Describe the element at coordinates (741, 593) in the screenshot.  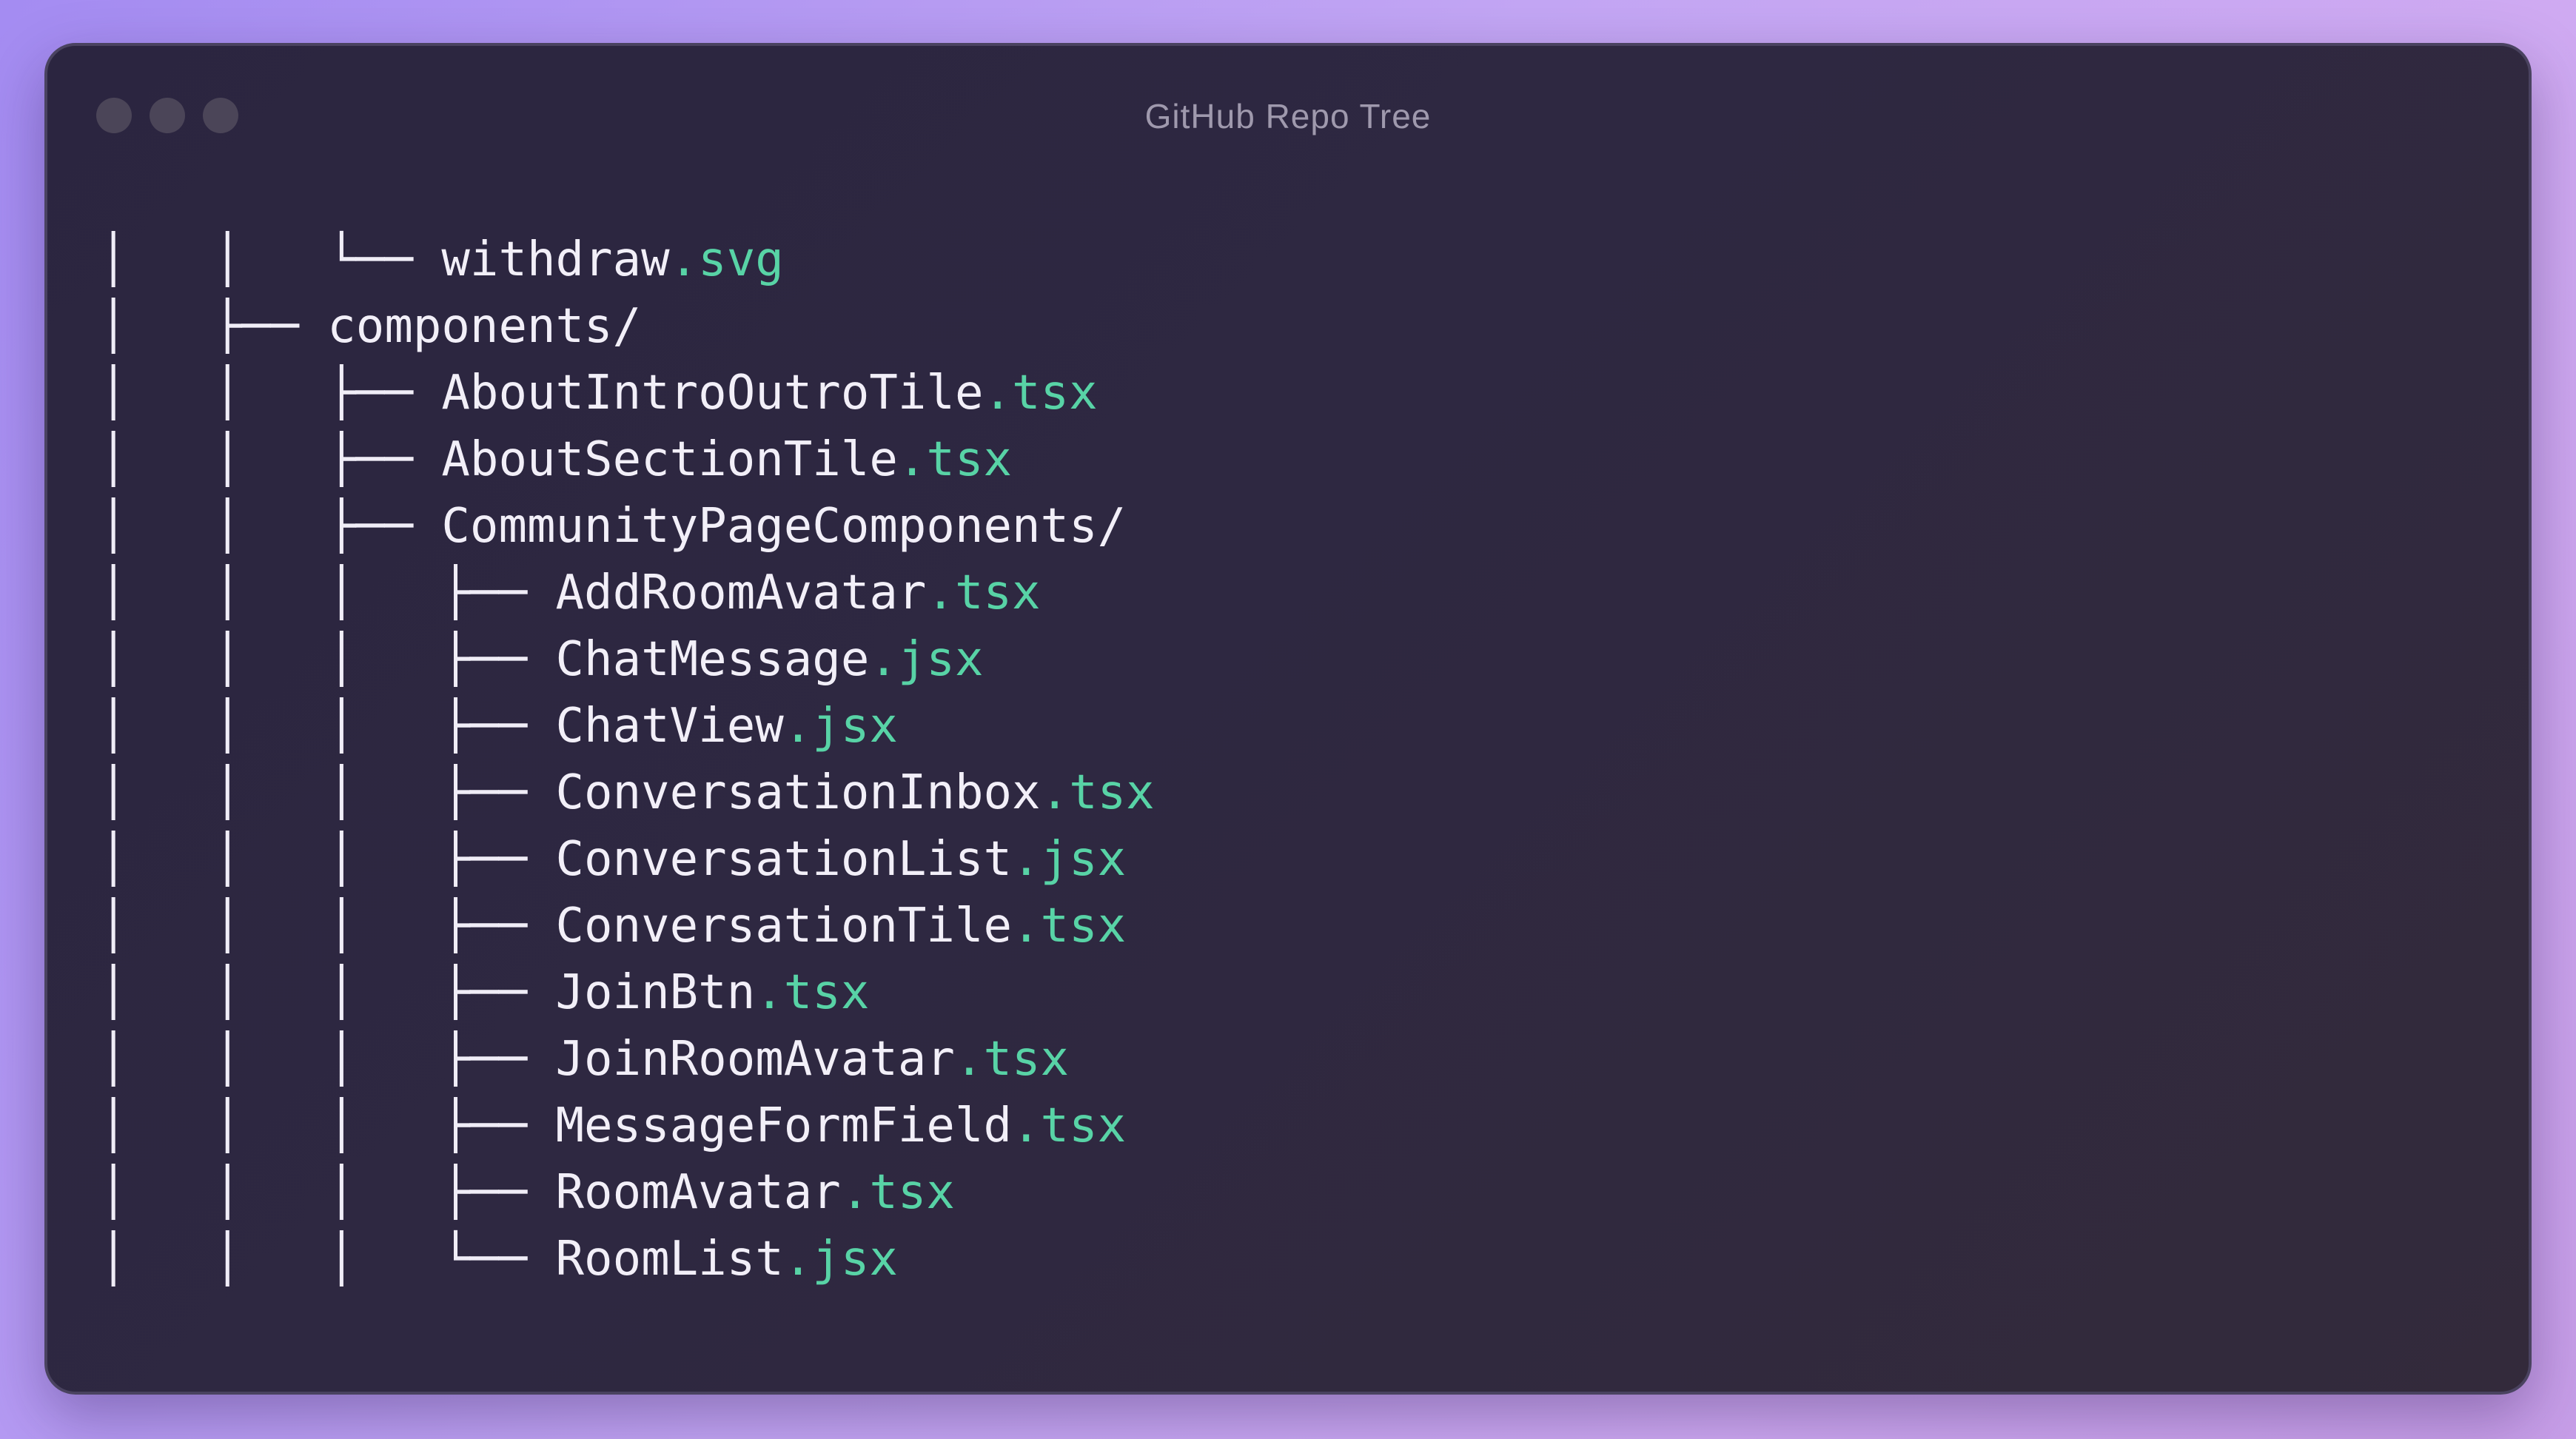
I see `tree-entry-name: AddRoomAvatar` at that location.